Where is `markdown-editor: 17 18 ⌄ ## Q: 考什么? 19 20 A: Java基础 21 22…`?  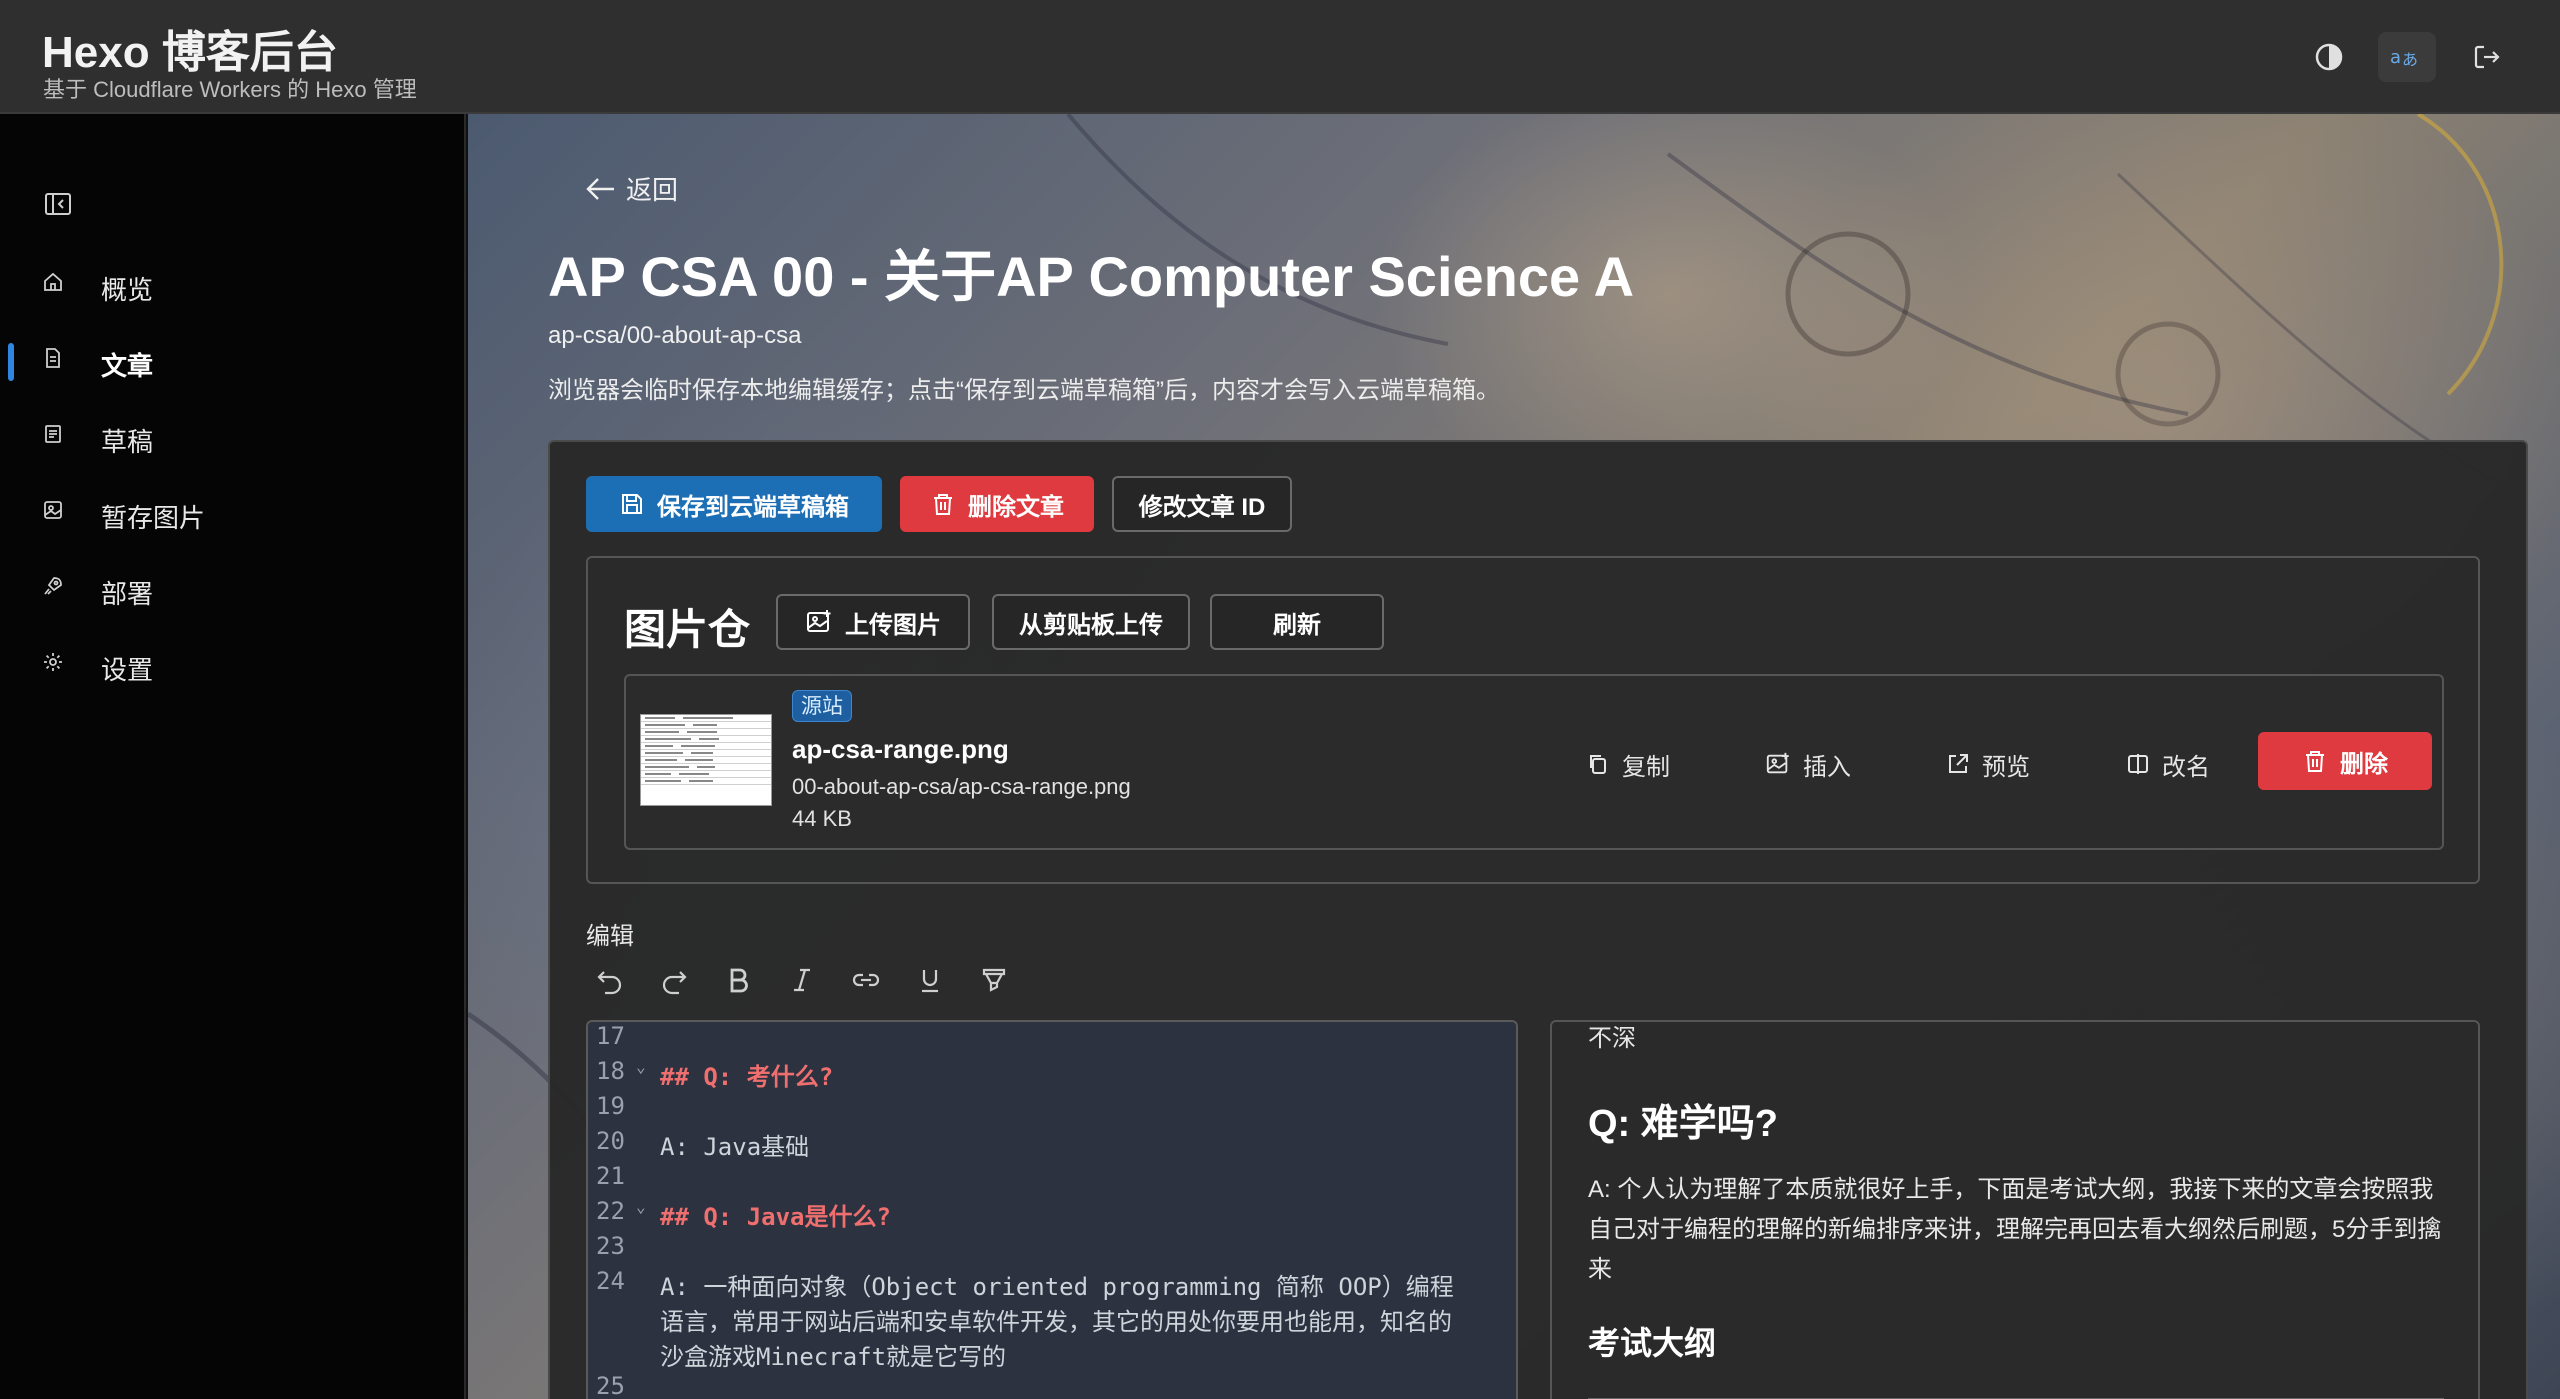 markdown-editor: 17 18 ⌄ ## Q: 考什么? 19 20 A: Java基础 21 22… is located at coordinates (1052, 1209).